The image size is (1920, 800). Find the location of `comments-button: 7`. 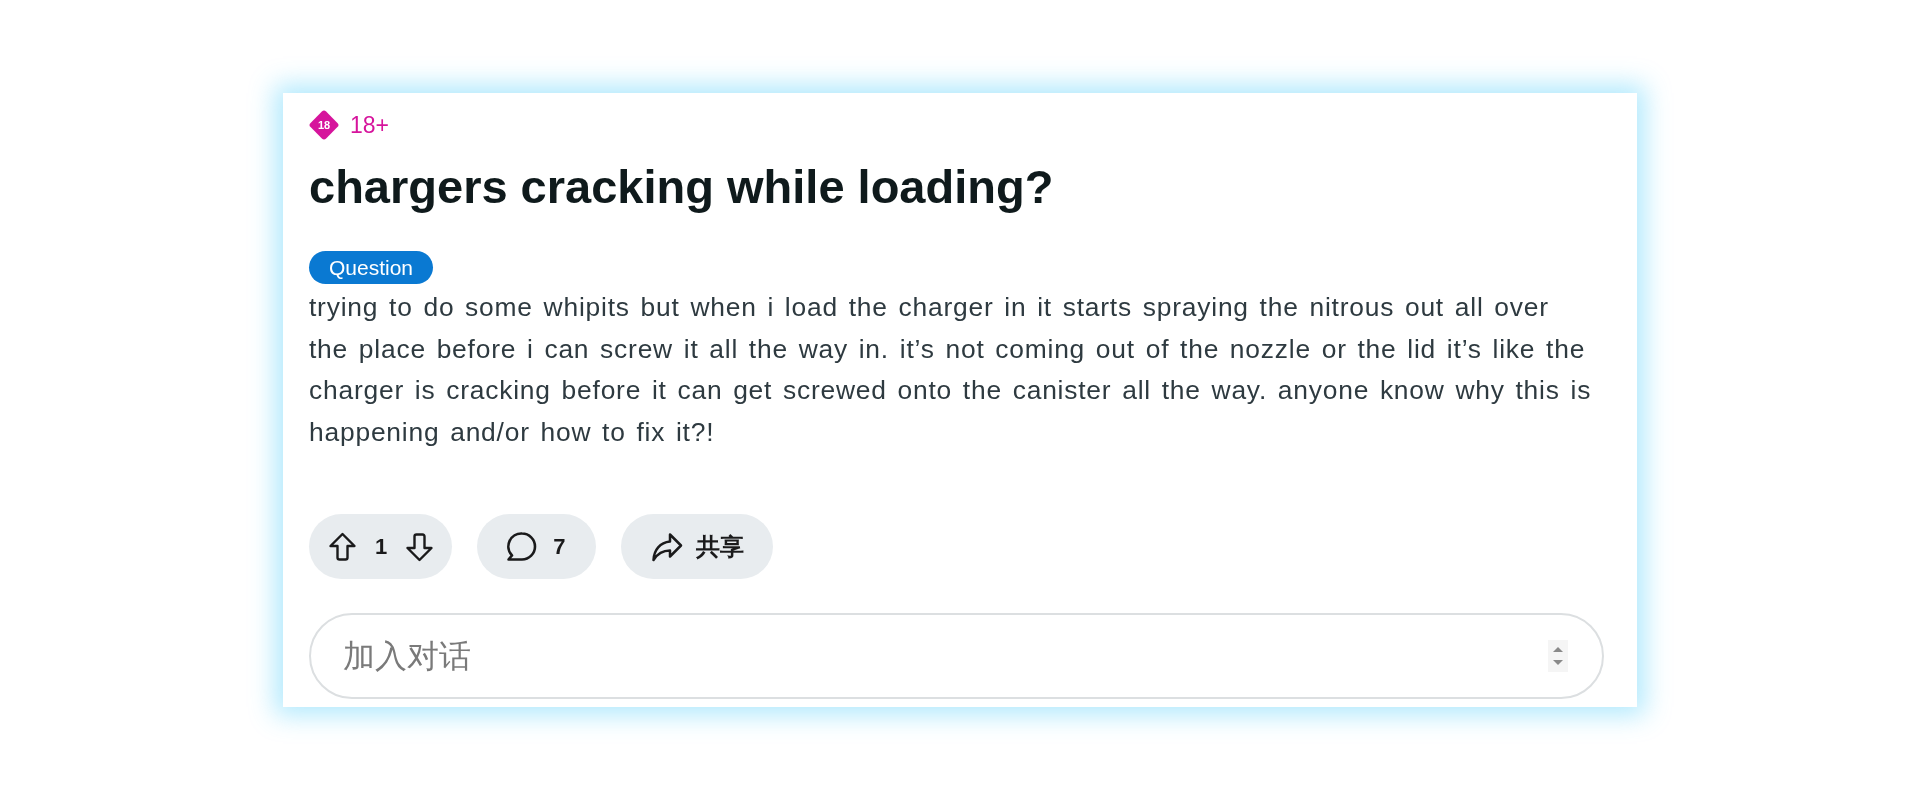

comments-button: 7 is located at coordinates (536, 547).